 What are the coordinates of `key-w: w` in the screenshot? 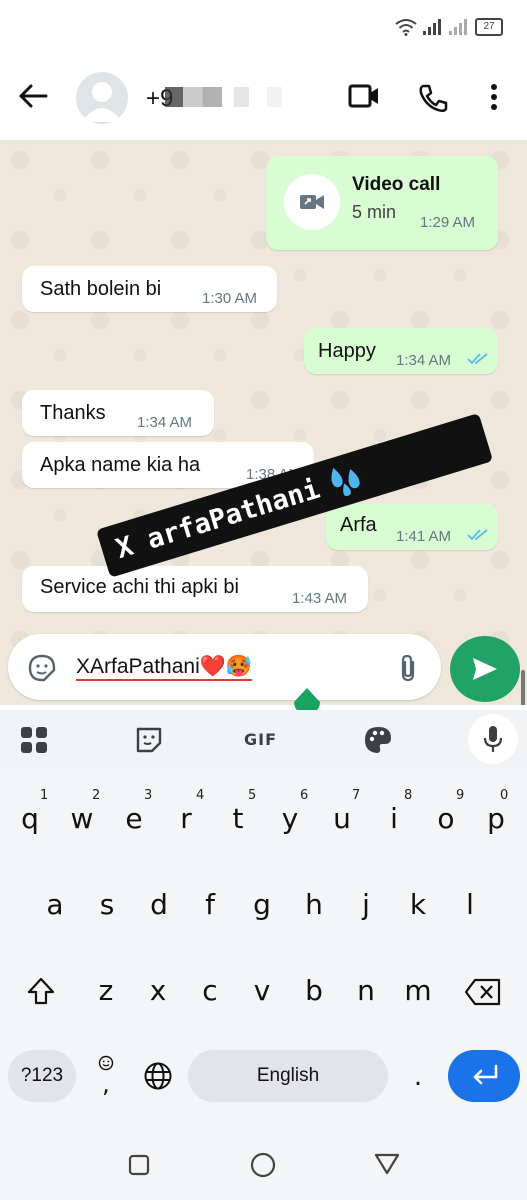 It's located at (82, 818).